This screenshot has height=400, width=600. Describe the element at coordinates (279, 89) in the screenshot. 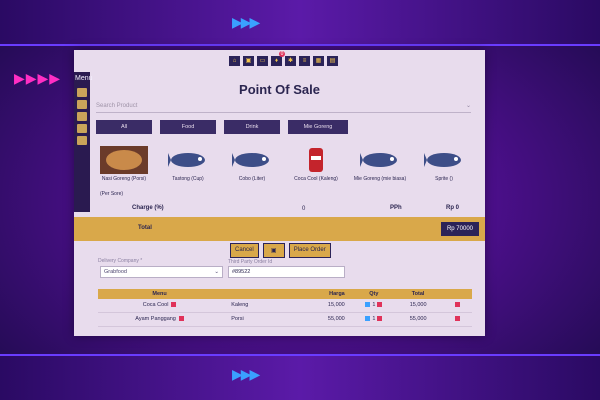

I see `page-title: Point Of Sale` at that location.